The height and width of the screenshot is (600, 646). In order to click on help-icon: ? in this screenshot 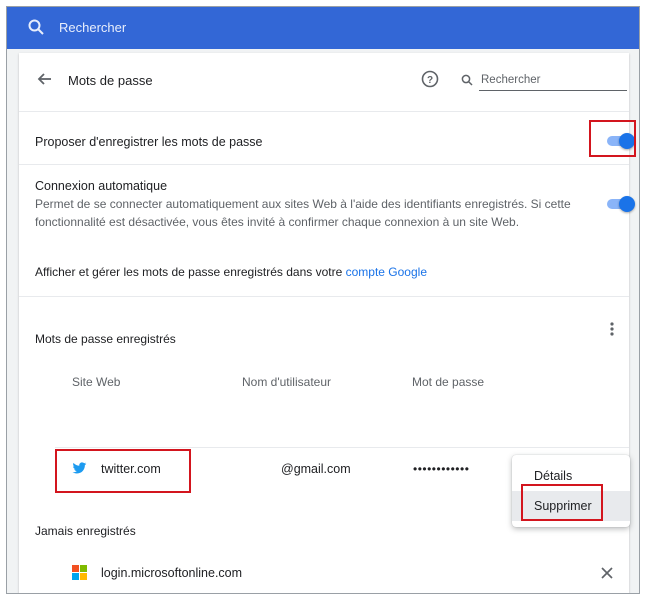, I will do `click(430, 81)`.